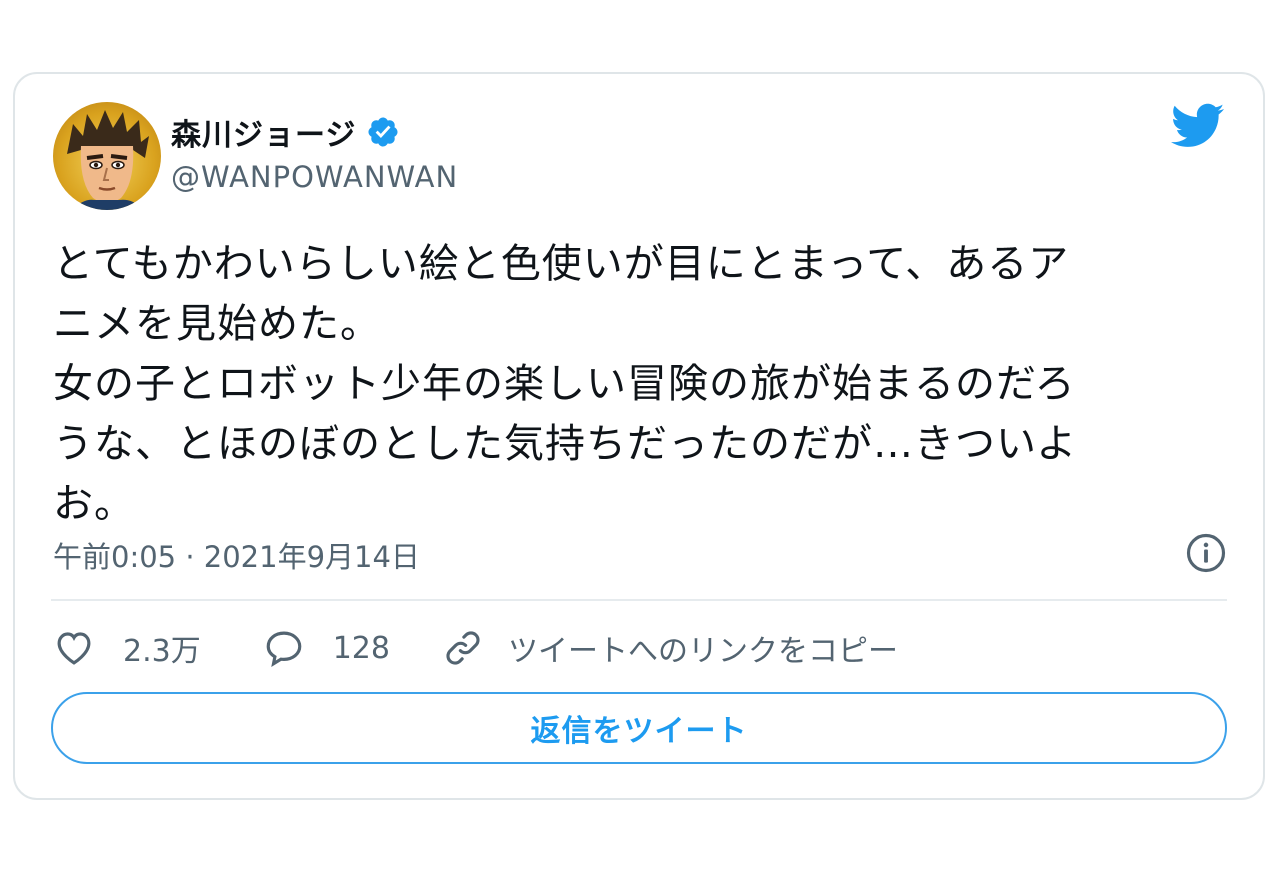 The width and height of the screenshot is (1280, 870). Describe the element at coordinates (702, 651) in the screenshot. I see `copy-link-label: ツイートへのリンクをコピー` at that location.